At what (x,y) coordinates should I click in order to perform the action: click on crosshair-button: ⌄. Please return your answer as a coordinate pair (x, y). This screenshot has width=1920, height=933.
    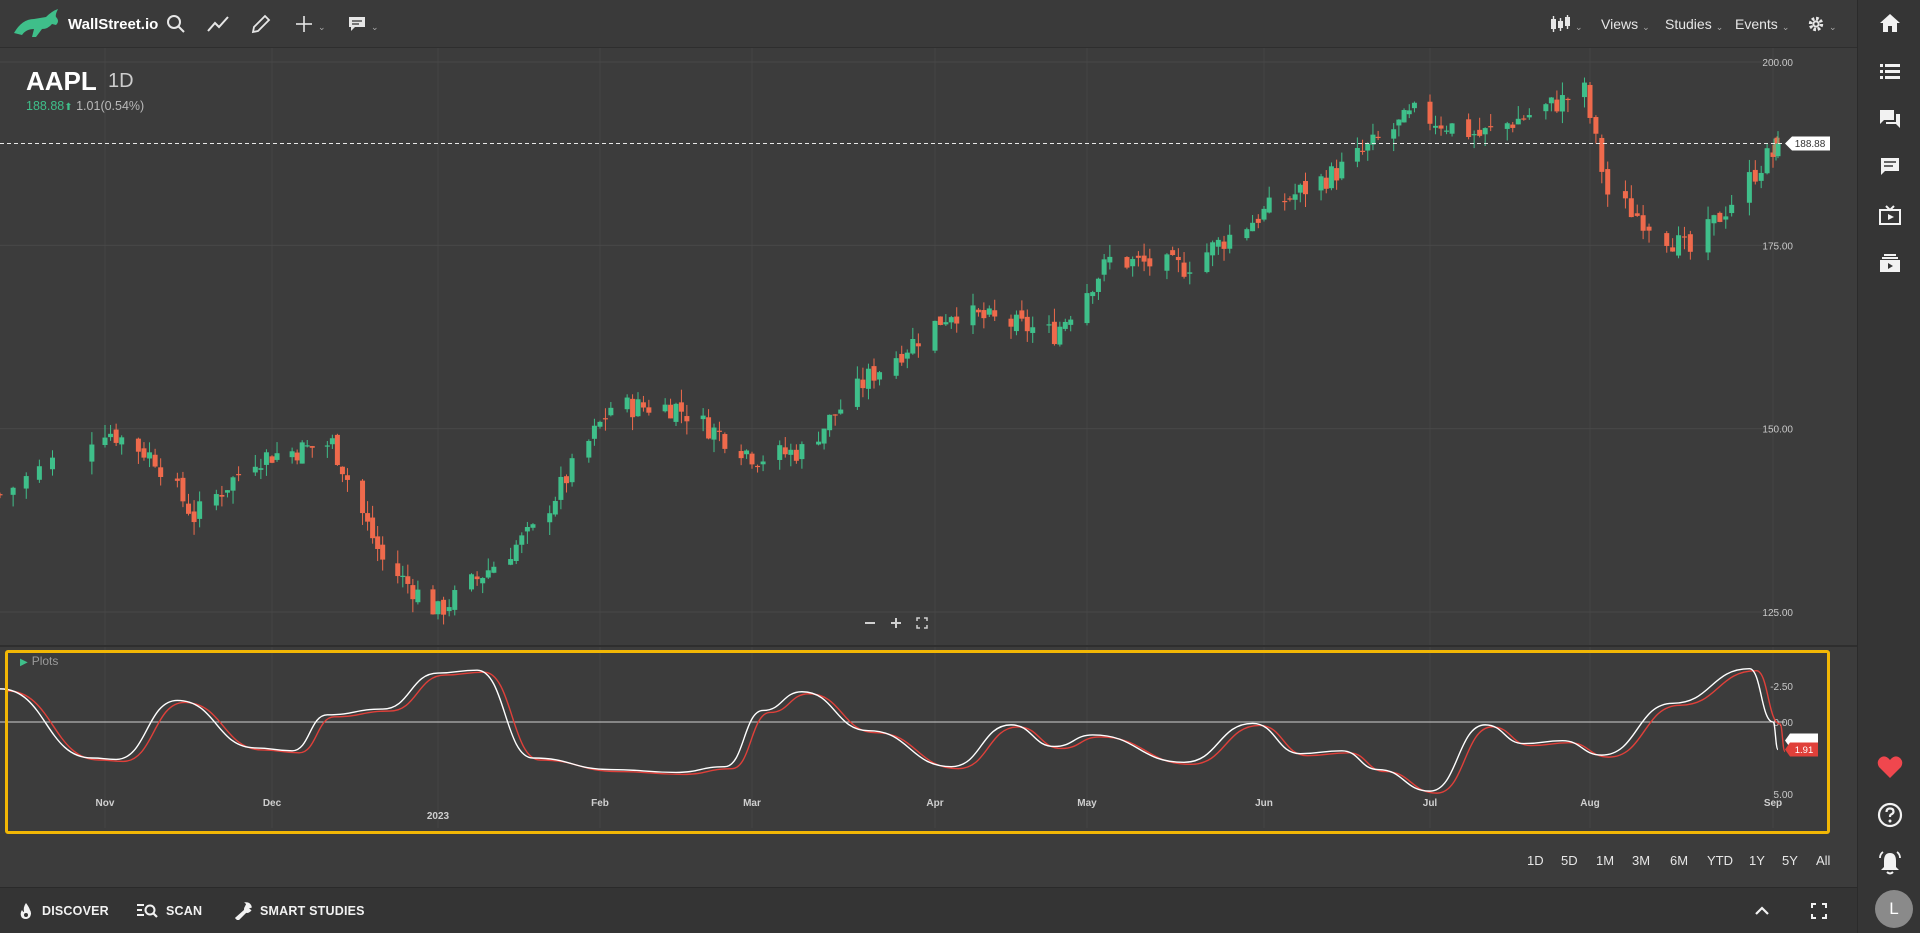
    Looking at the image, I should click on (310, 24).